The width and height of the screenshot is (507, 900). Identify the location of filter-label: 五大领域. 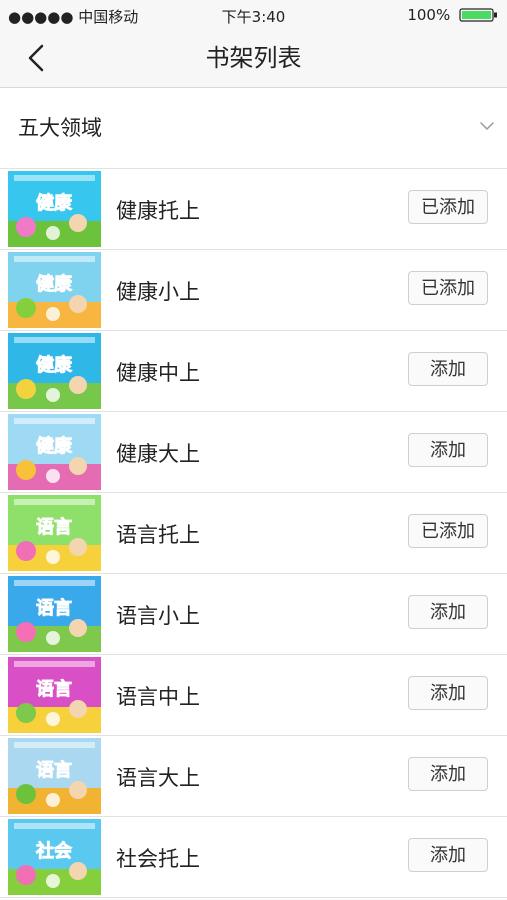
(60, 128).